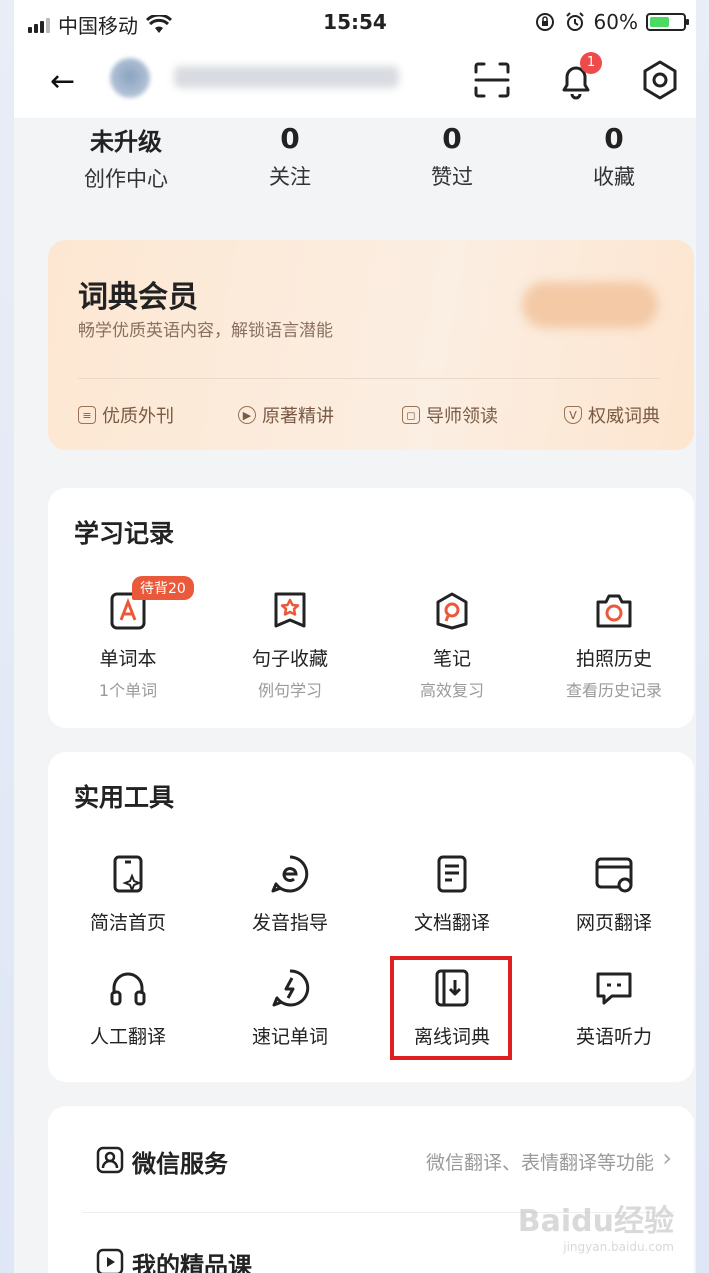 Image resolution: width=709 pixels, height=1273 pixels. I want to click on study-item-name: 单词本, so click(128, 659).